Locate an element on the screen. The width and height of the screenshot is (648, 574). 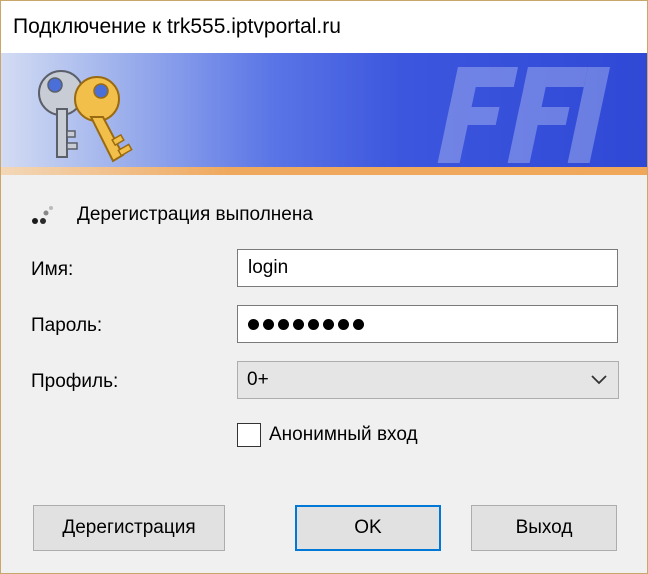
name-label: Имя: is located at coordinates (52, 269).